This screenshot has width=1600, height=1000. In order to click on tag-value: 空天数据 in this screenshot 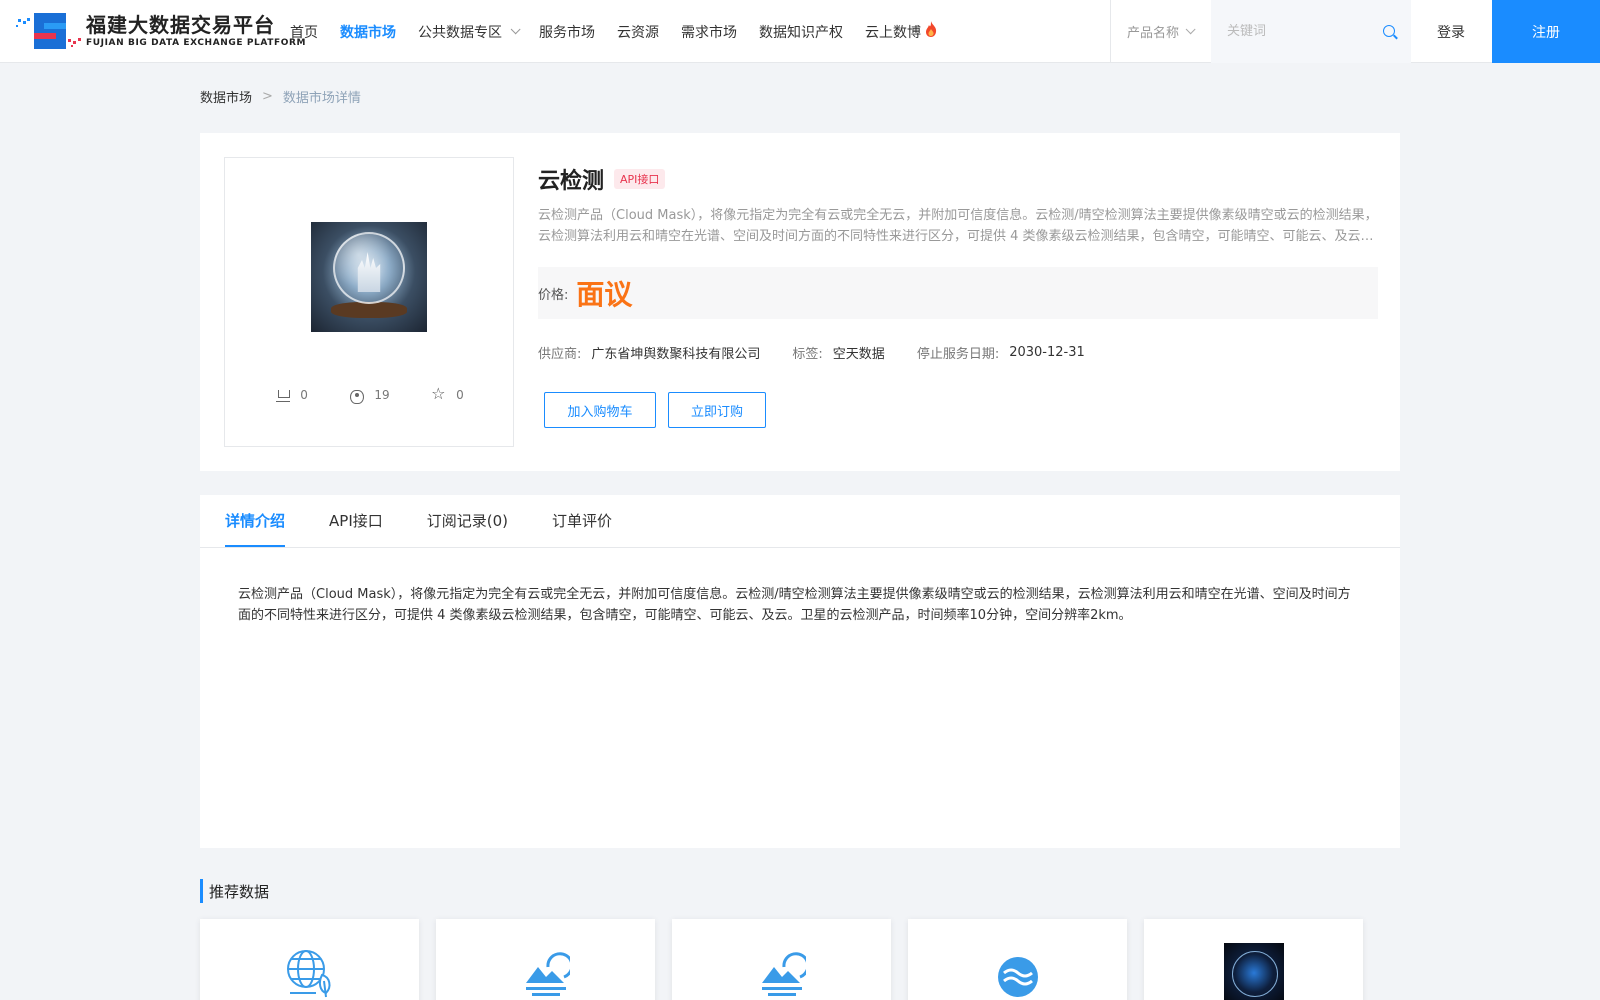, I will do `click(858, 354)`.